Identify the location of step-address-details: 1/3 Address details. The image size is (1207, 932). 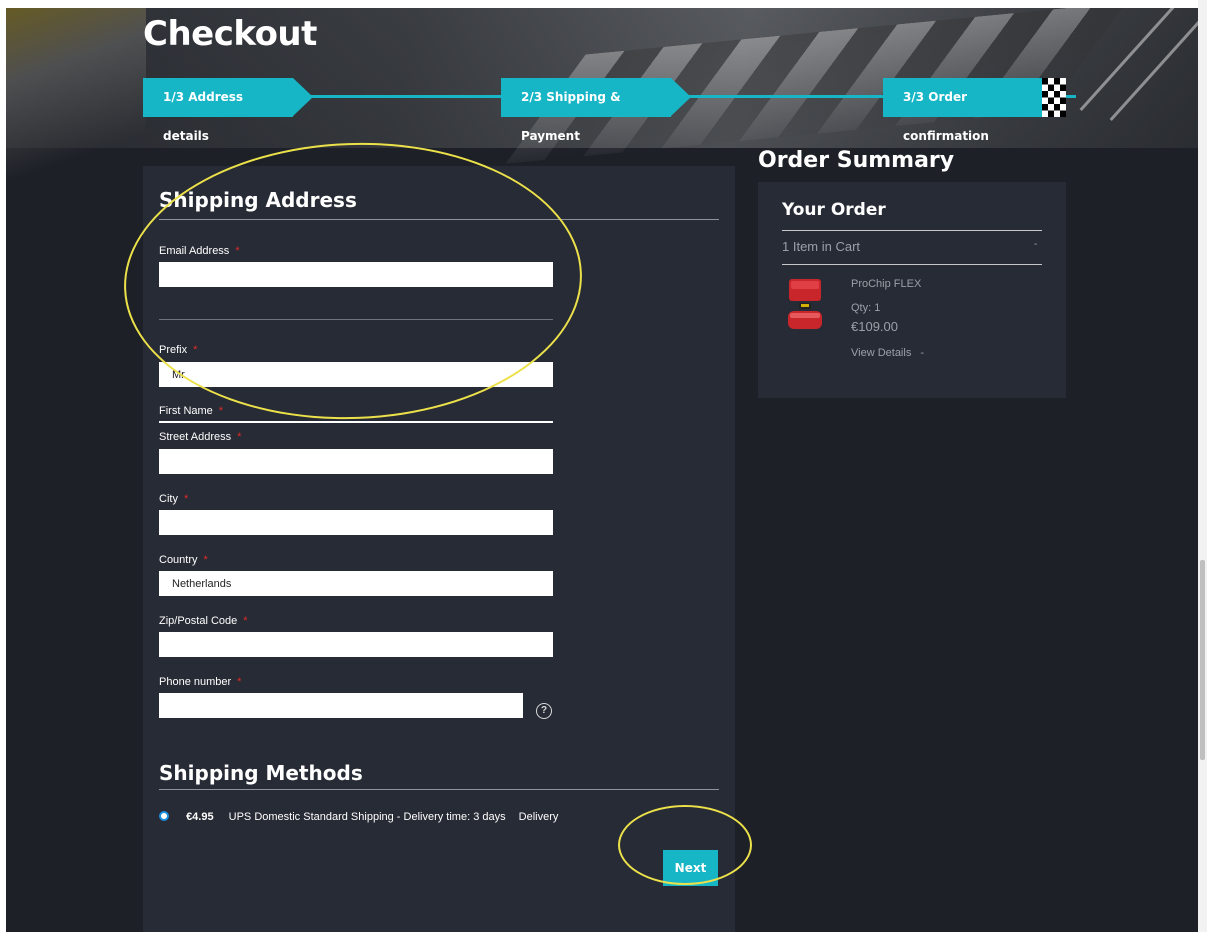
(228, 110).